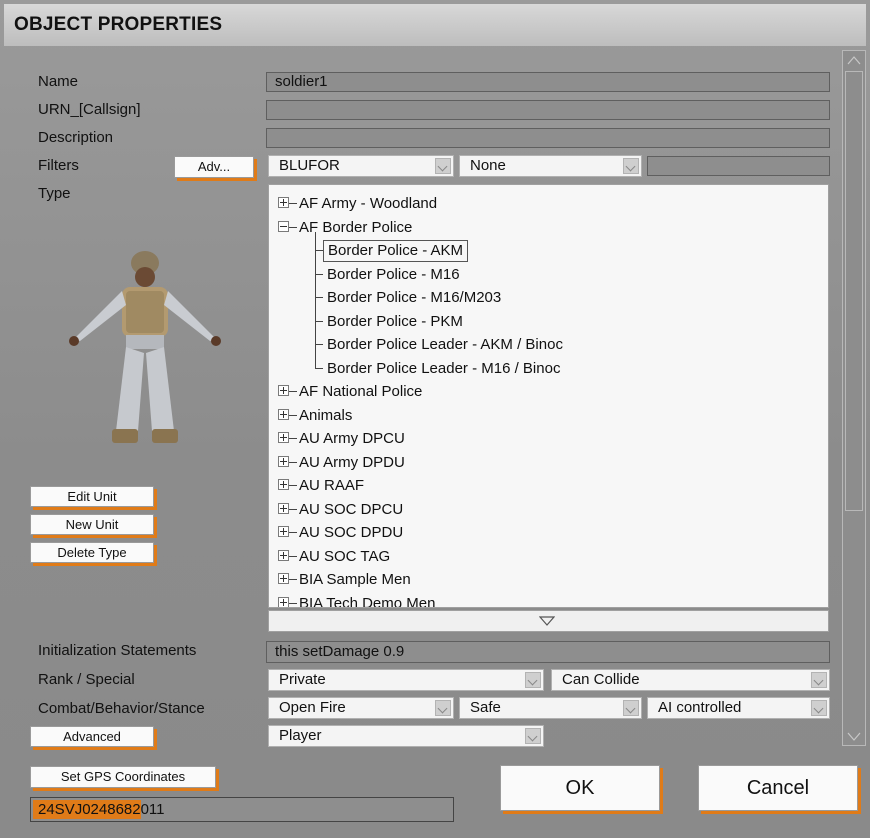 The height and width of the screenshot is (838, 870). I want to click on tree-item-label: AU SOC TAG, so click(345, 556).